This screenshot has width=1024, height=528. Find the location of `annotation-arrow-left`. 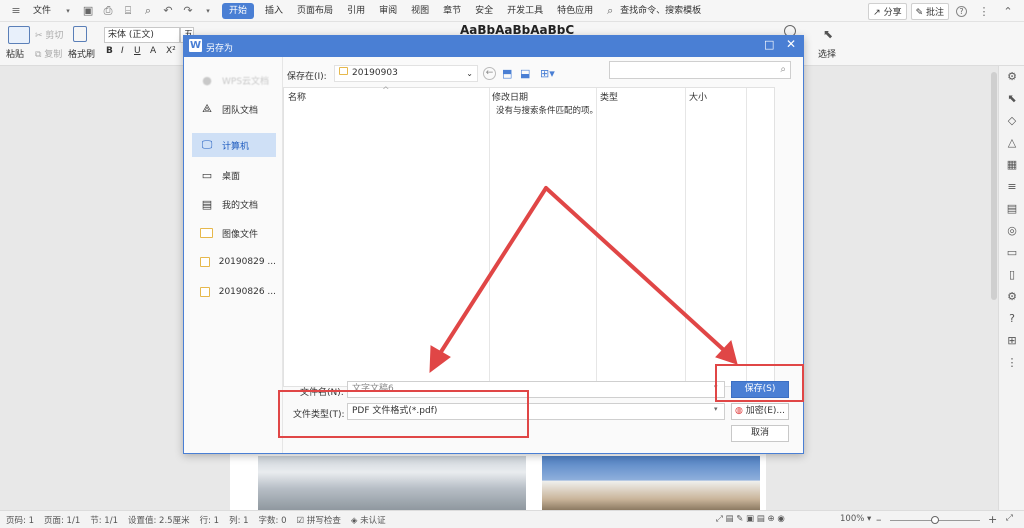

annotation-arrow-left is located at coordinates (492, 271).